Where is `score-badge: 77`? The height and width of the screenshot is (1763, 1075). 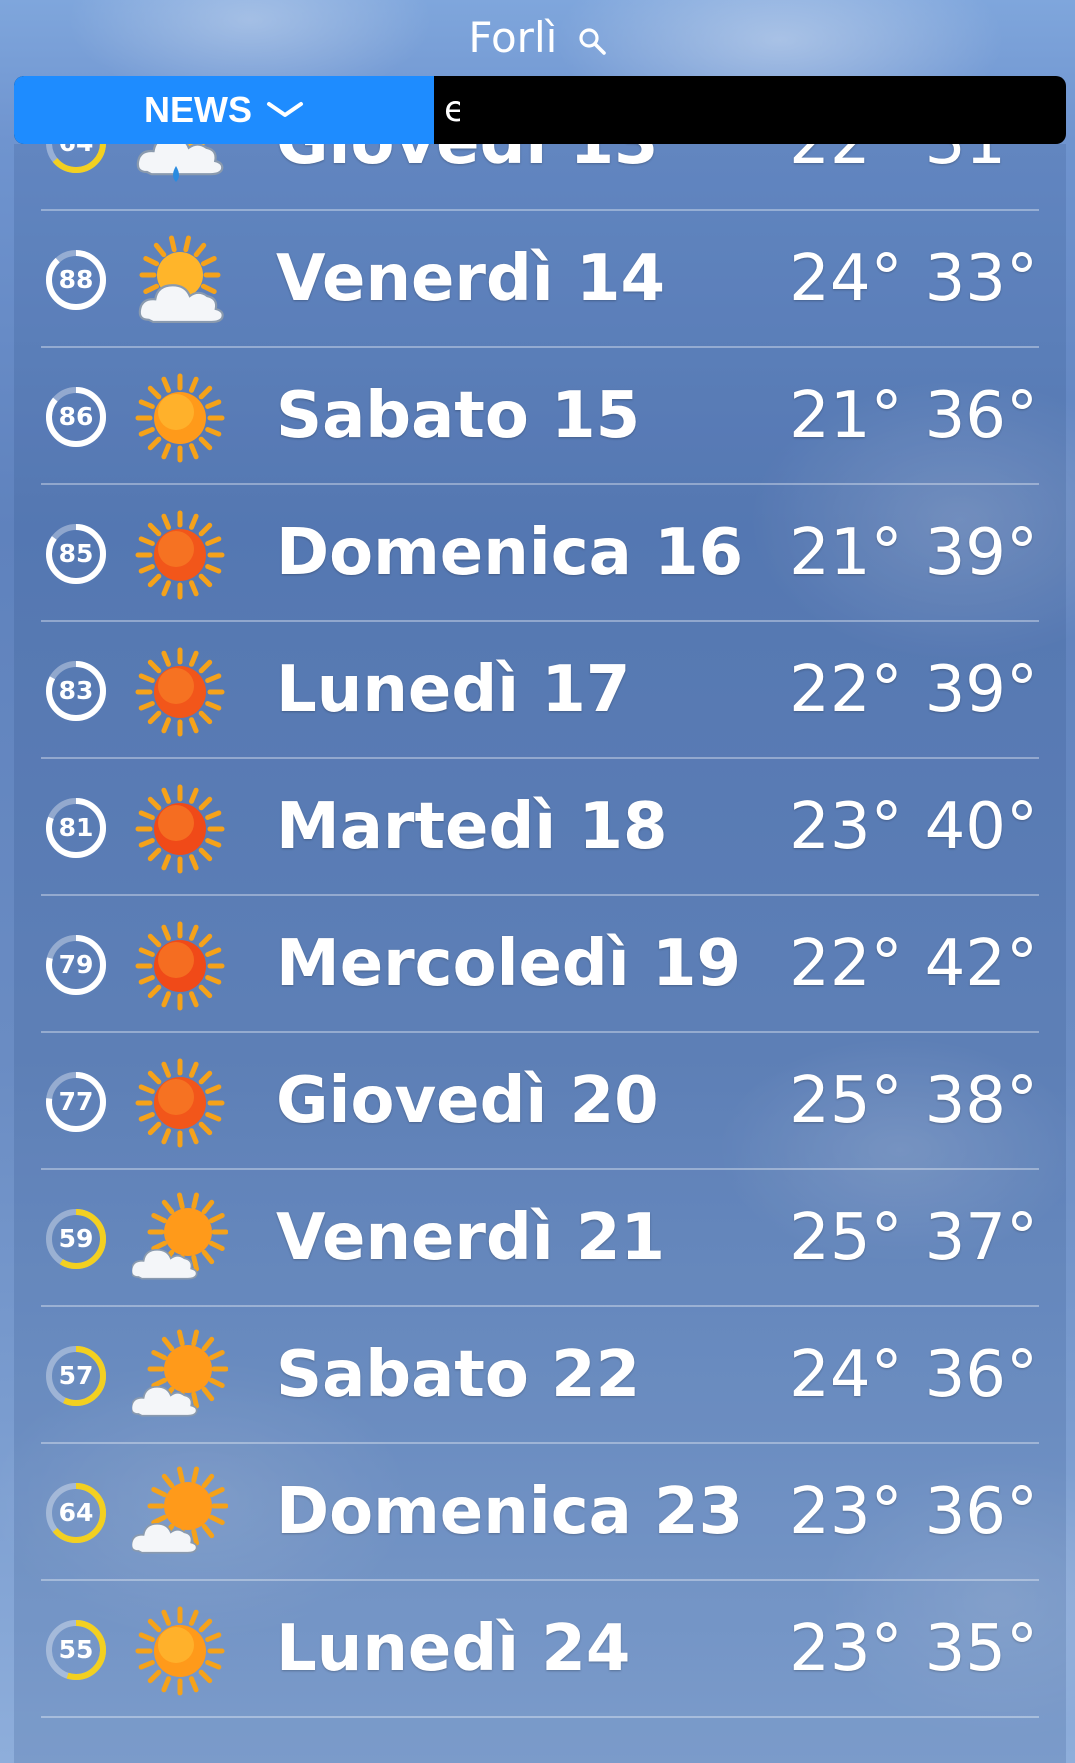 score-badge: 77 is located at coordinates (76, 1102).